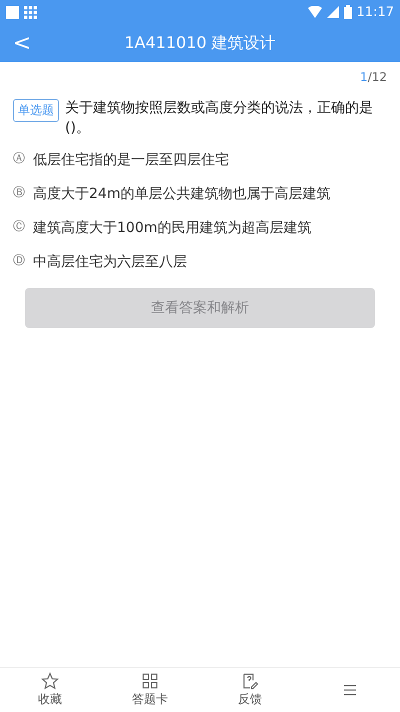 Image resolution: width=400 pixels, height=712 pixels. Describe the element at coordinates (201, 228) in the screenshot. I see `answer-option: Ⓒ 建筑高度大于100m的民用建筑为超高层建筑` at that location.